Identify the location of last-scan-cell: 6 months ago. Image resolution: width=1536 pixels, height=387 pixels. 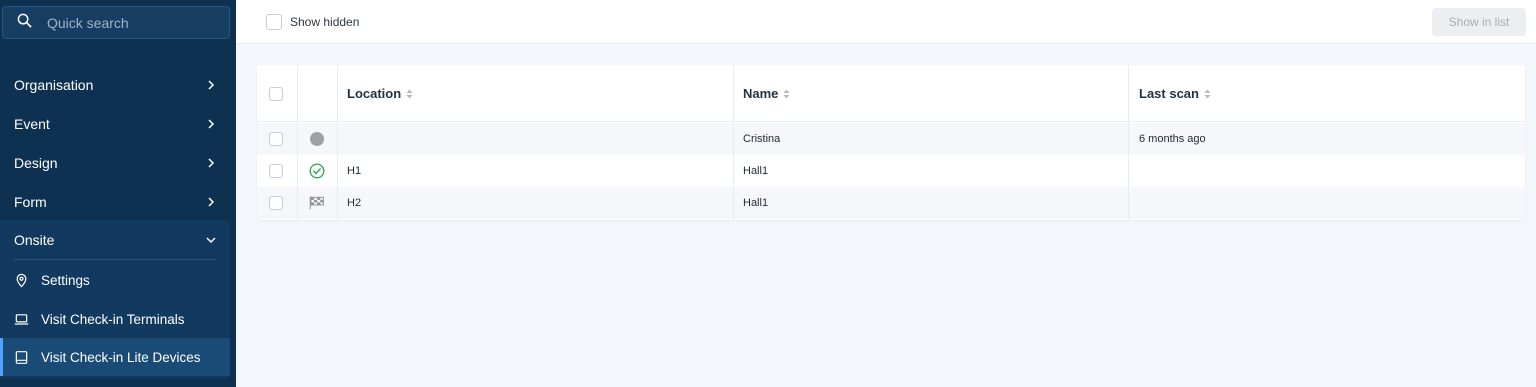
(1172, 139).